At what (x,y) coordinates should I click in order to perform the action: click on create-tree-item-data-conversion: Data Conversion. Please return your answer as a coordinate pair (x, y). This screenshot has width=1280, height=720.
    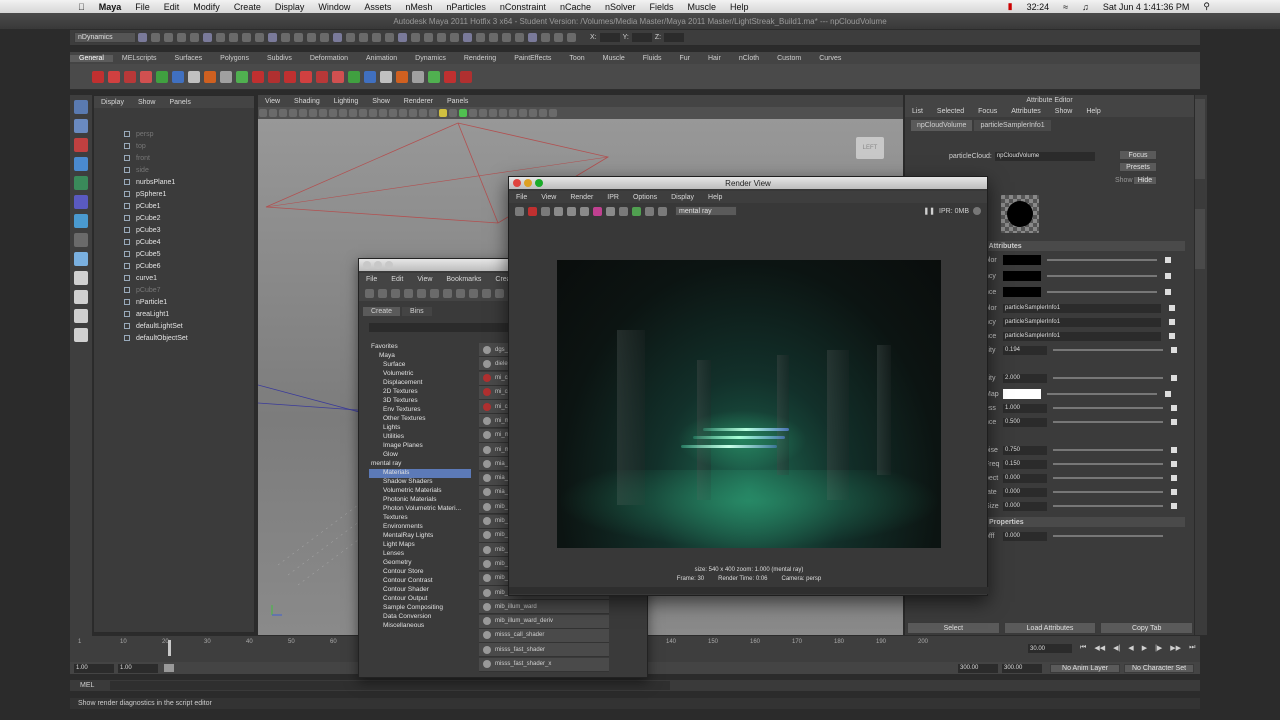
    Looking at the image, I should click on (420, 617).